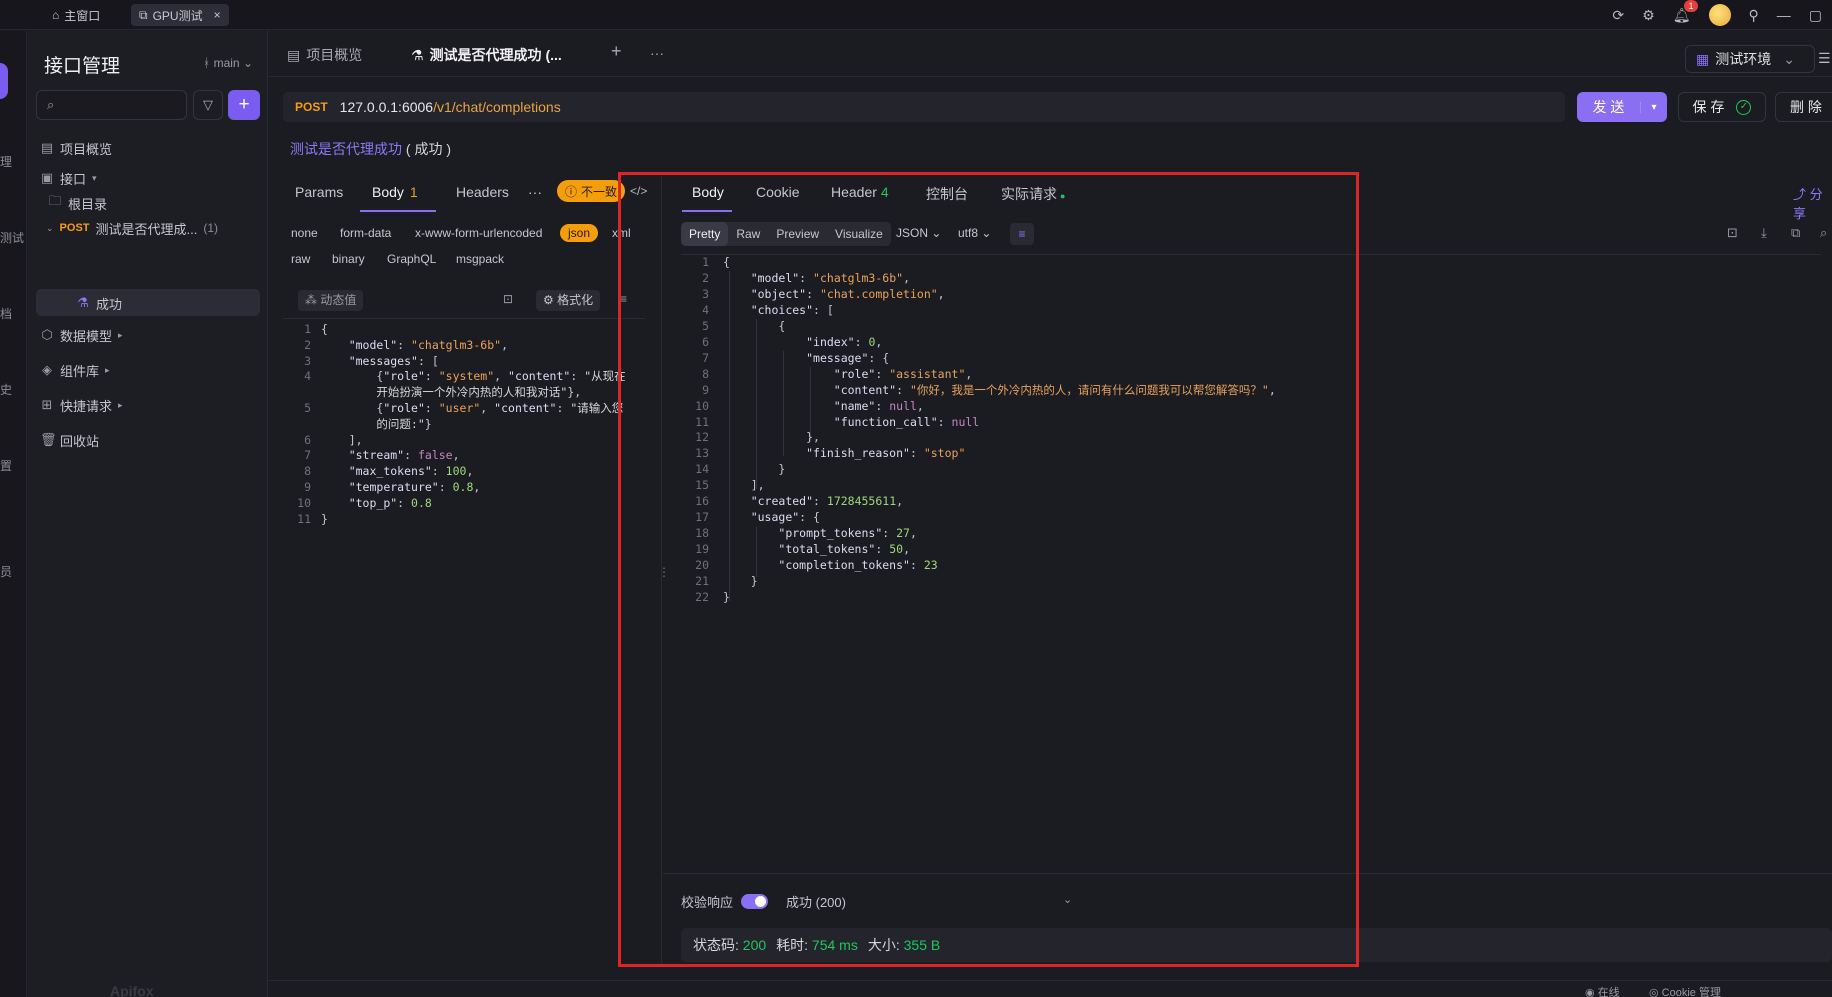  I want to click on body-type-none: none, so click(304, 233).